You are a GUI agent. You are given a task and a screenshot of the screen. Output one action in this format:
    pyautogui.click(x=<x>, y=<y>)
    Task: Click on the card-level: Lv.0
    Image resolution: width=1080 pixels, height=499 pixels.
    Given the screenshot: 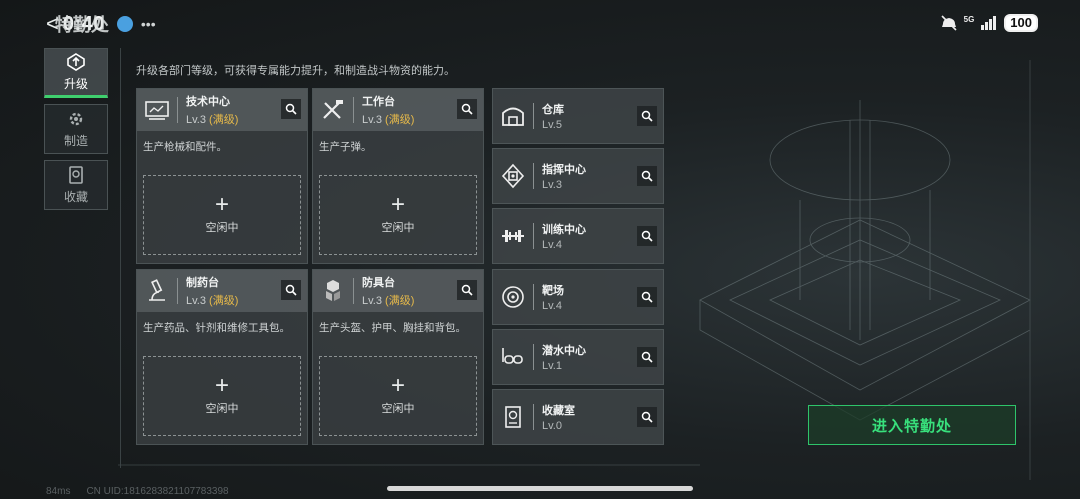 What is the action you would take?
    pyautogui.click(x=552, y=426)
    